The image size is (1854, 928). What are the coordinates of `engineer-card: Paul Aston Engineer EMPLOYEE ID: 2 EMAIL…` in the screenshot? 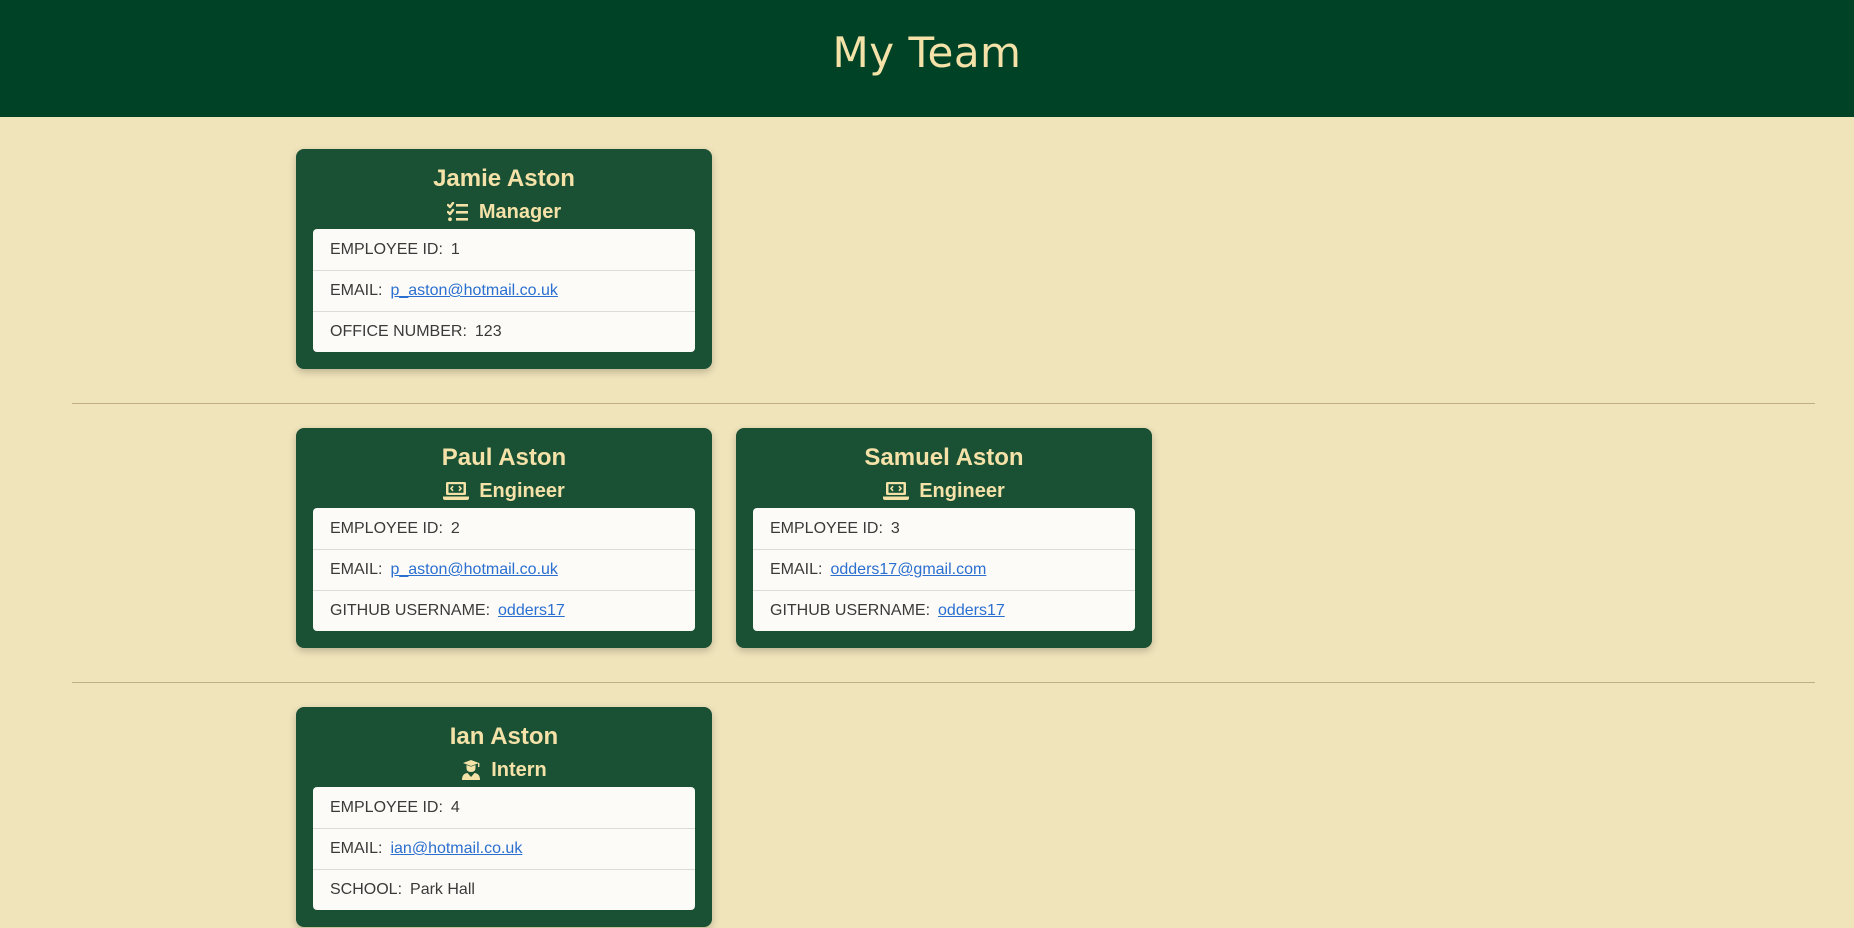 It's located at (504, 538).